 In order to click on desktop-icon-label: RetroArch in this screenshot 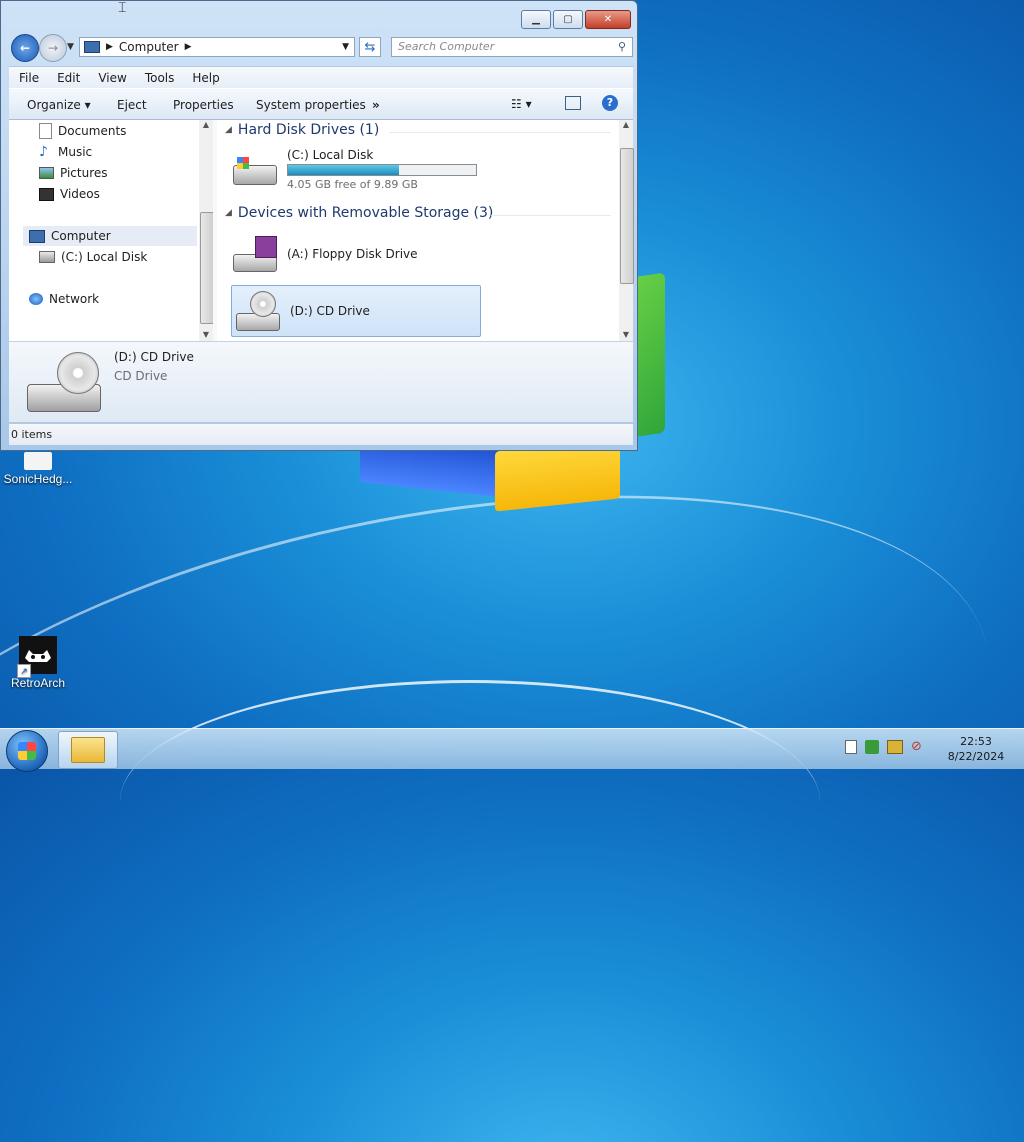, I will do `click(38, 683)`.